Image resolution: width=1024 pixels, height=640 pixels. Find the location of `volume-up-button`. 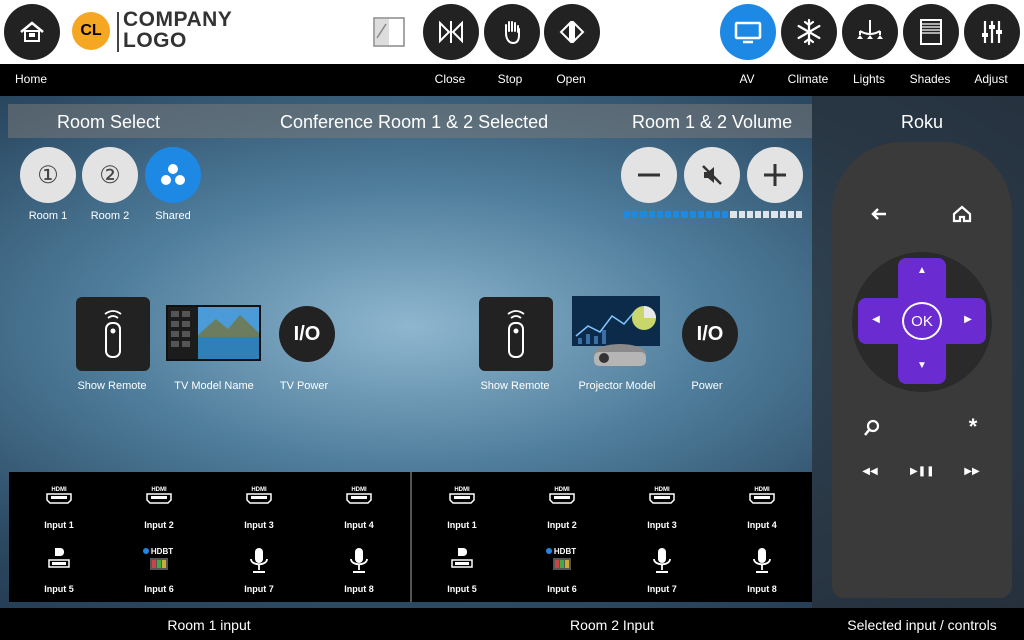

volume-up-button is located at coordinates (775, 175).